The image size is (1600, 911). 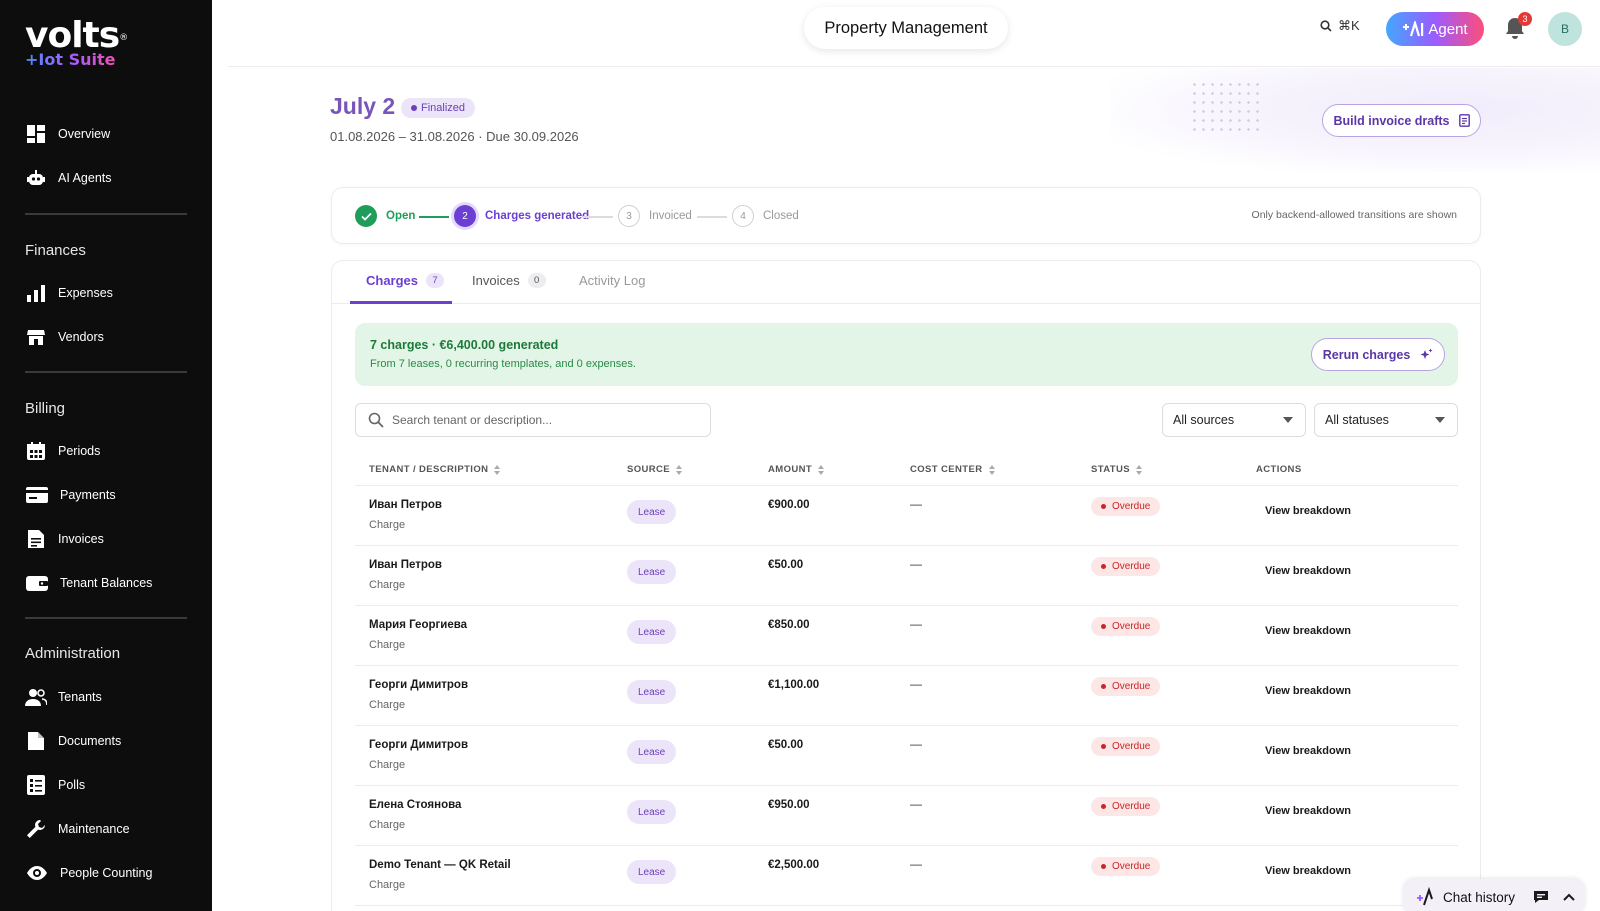 I want to click on column-header-label: STATUS, so click(x=1110, y=469).